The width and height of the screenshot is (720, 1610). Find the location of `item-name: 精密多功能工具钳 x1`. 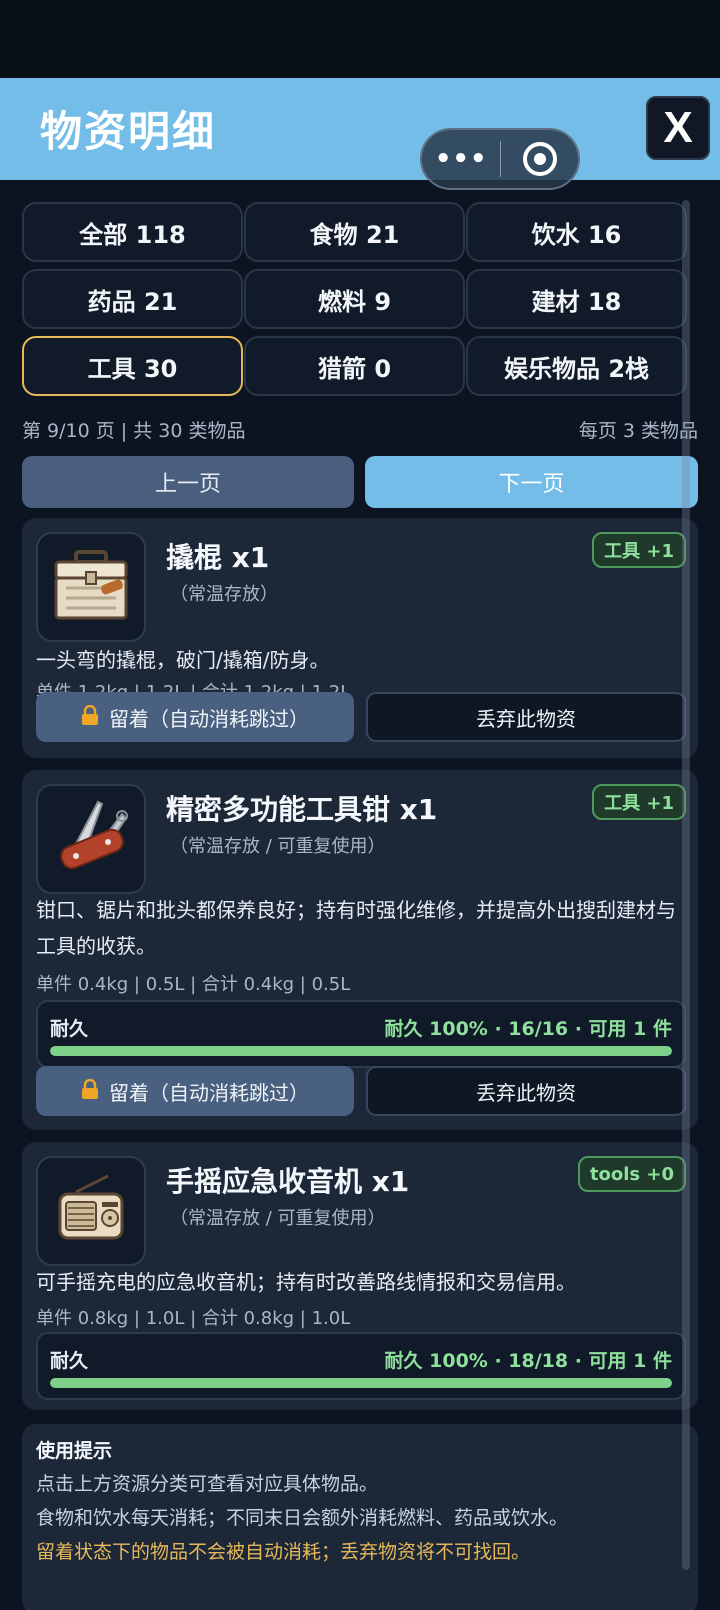

item-name: 精密多功能工具钳 x1 is located at coordinates (302, 809).